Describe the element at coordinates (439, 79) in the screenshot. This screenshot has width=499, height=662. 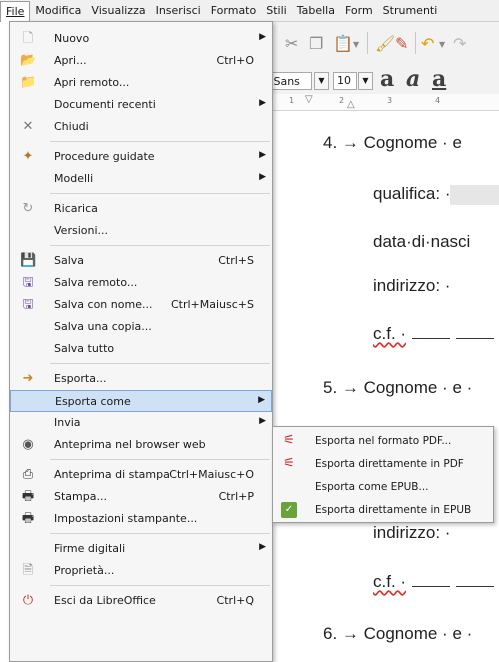
I see `underline-icon: a` at that location.